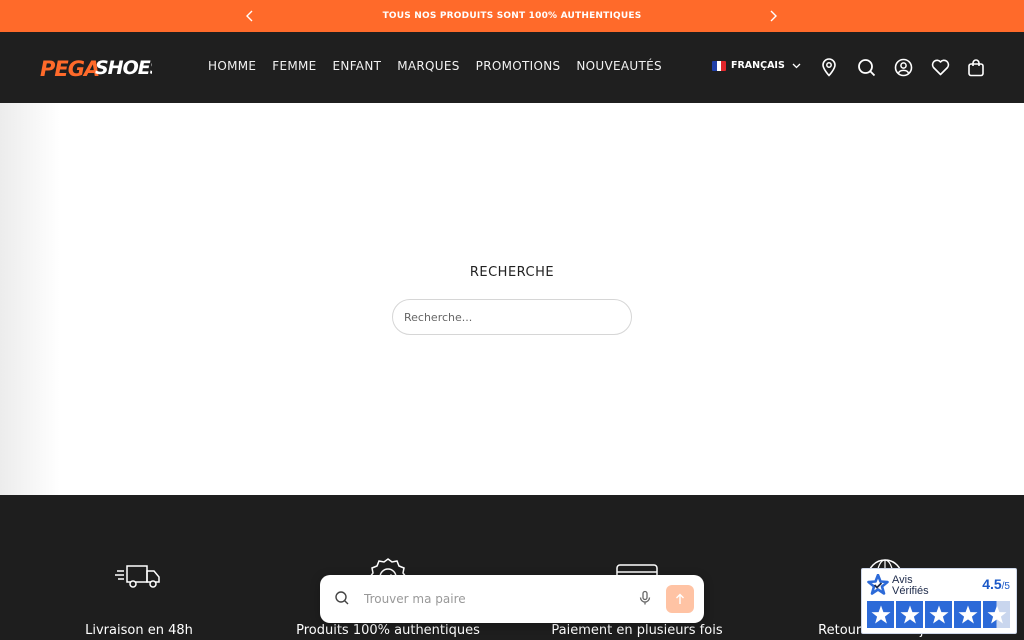  I want to click on nav-marques: MARQUES, so click(428, 66).